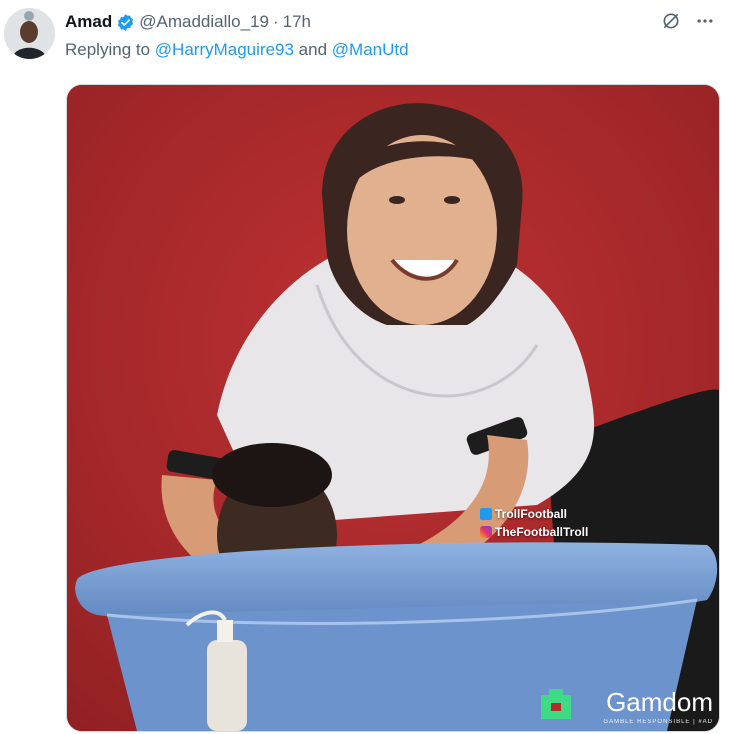  What do you see at coordinates (531, 514) in the screenshot?
I see `watermark-twitter: TrollFootball` at bounding box center [531, 514].